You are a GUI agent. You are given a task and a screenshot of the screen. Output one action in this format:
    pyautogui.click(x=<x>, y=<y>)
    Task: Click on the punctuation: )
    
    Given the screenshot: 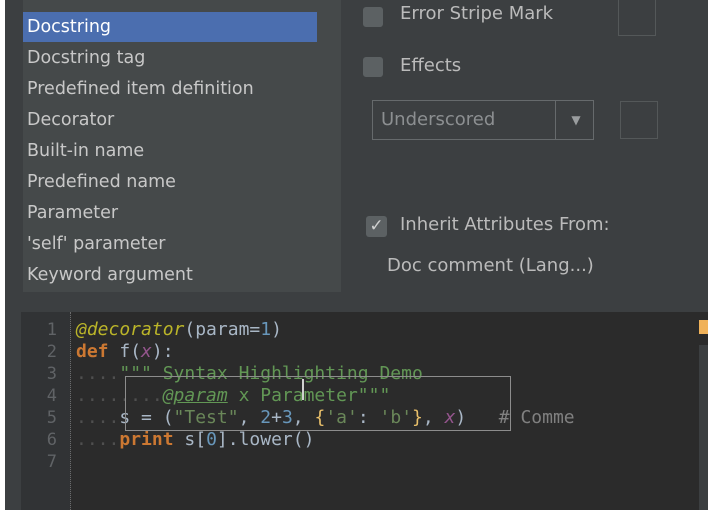 What is the action you would take?
    pyautogui.click(x=276, y=329)
    